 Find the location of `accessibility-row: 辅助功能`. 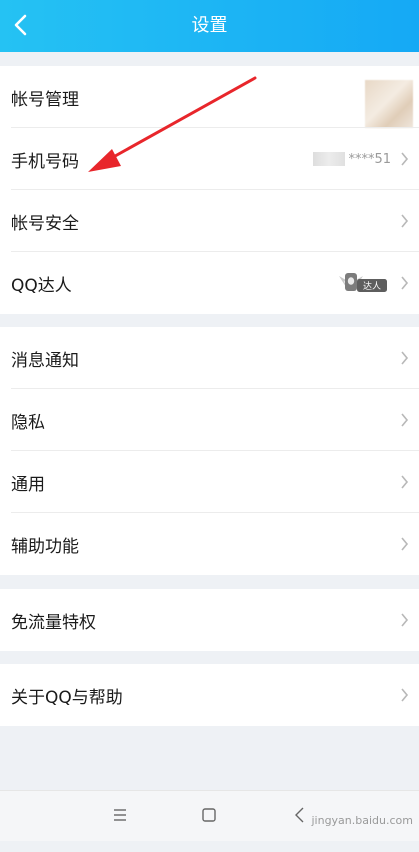

accessibility-row: 辅助功能 is located at coordinates (209, 544).